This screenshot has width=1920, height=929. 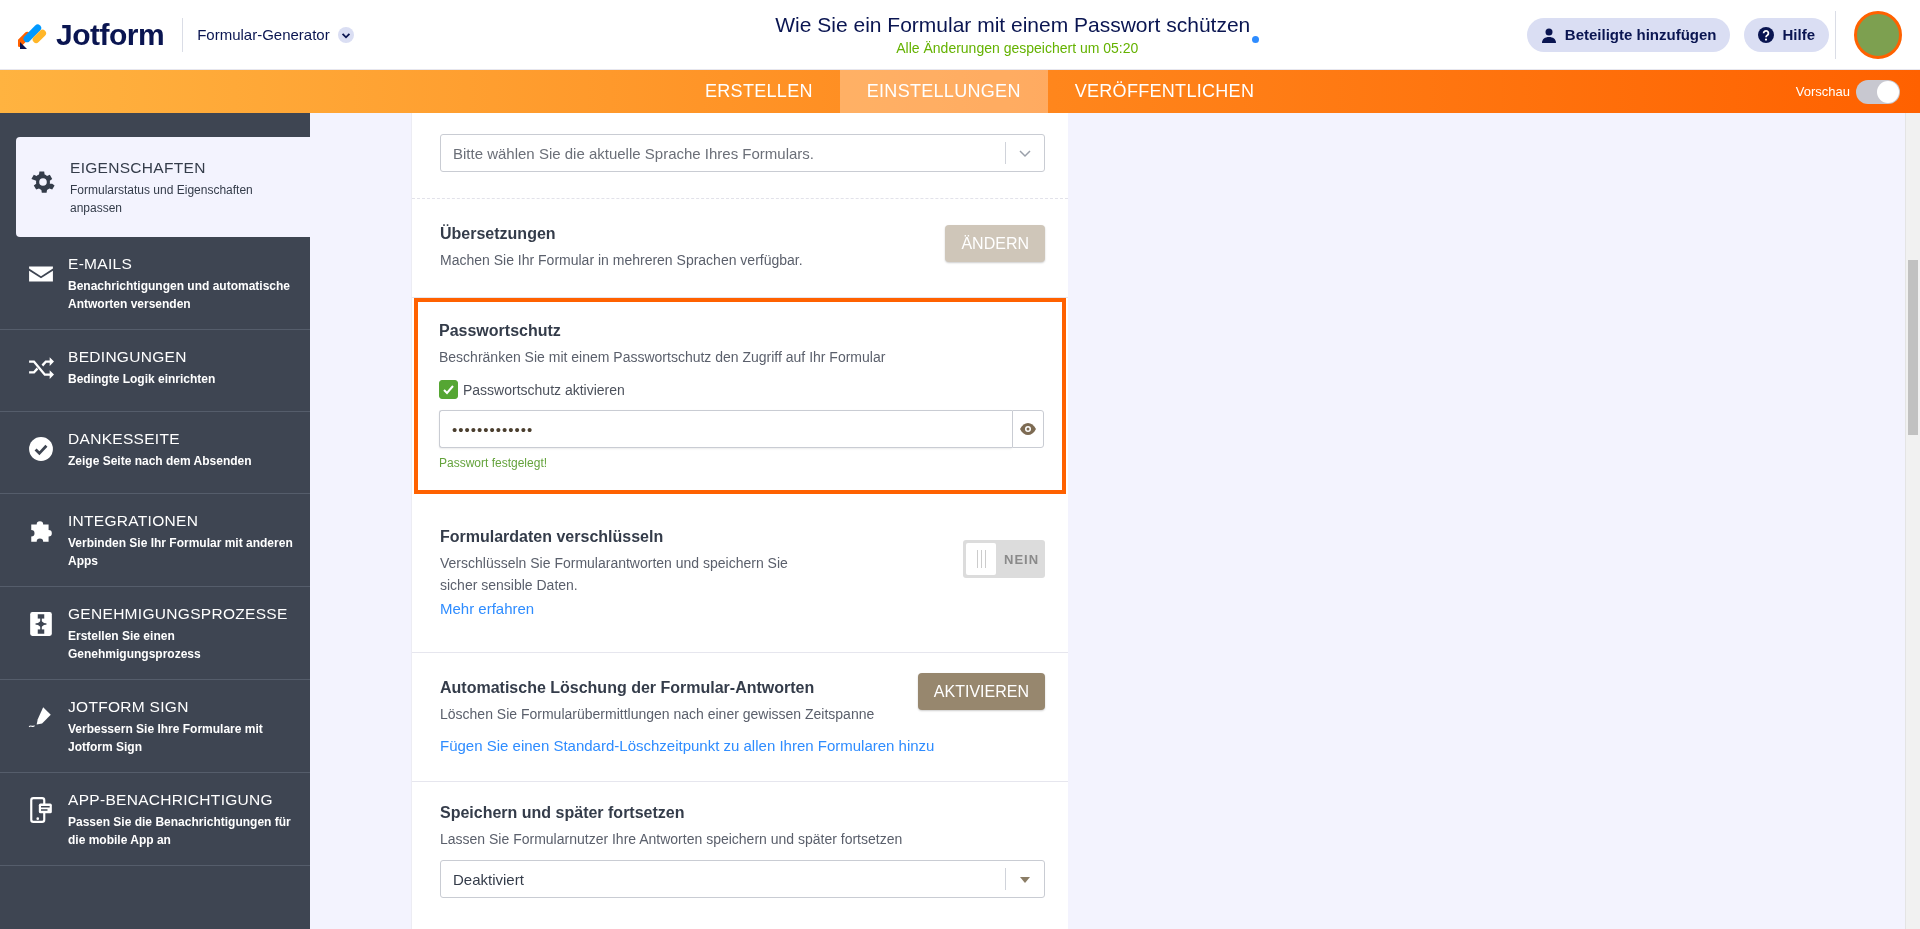 What do you see at coordinates (1912, 521) in the screenshot?
I see `scrollbar` at bounding box center [1912, 521].